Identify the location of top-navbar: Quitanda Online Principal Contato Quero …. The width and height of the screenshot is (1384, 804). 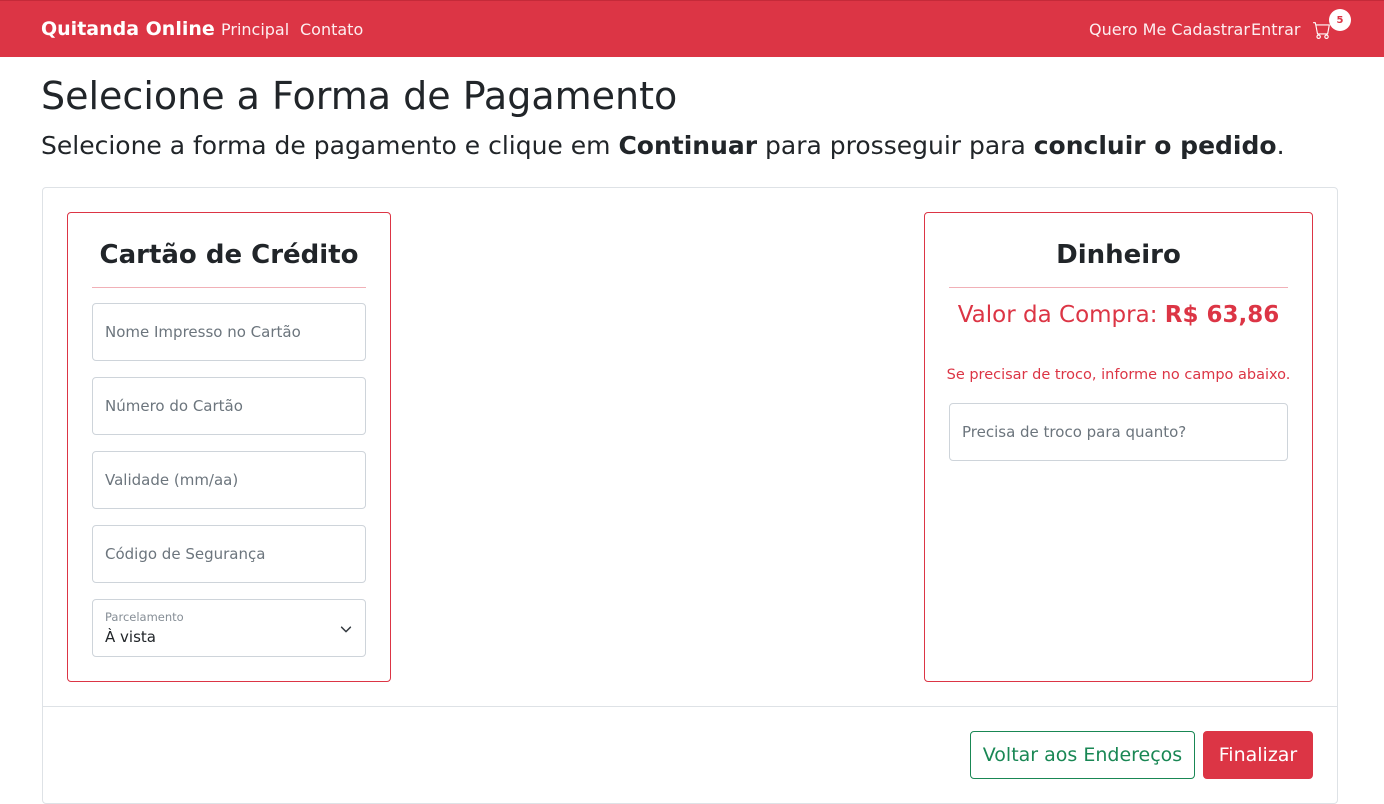
(692, 28).